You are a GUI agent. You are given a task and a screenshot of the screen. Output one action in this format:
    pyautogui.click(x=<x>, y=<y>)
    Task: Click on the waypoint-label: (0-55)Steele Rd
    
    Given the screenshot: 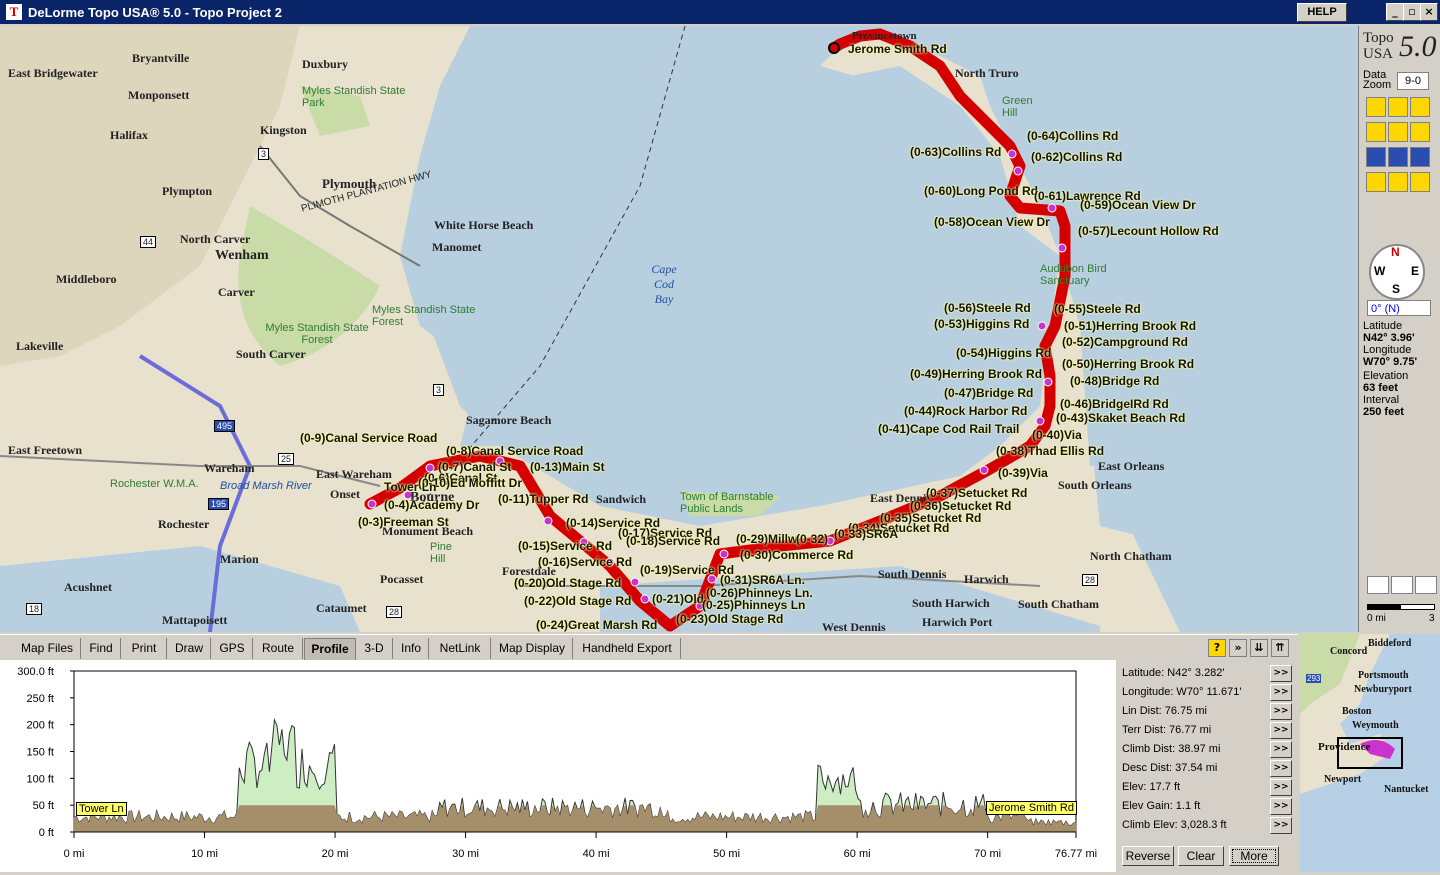 What is the action you would take?
    pyautogui.click(x=1097, y=309)
    